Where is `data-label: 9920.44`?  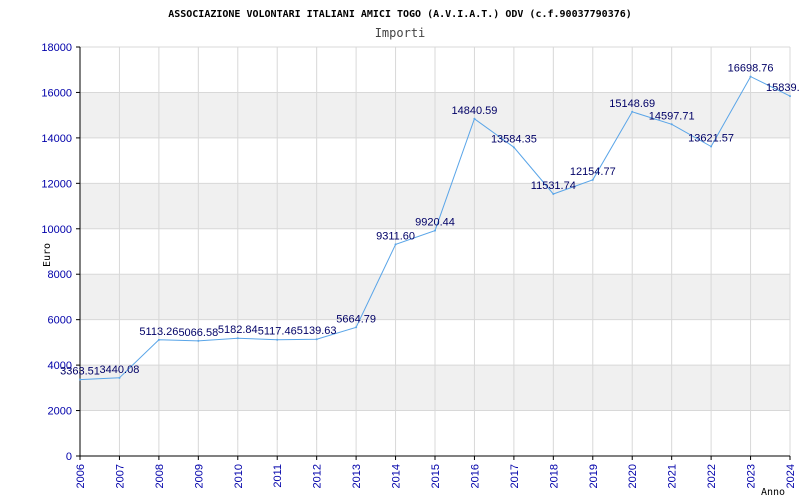
data-label: 9920.44 is located at coordinates (435, 223).